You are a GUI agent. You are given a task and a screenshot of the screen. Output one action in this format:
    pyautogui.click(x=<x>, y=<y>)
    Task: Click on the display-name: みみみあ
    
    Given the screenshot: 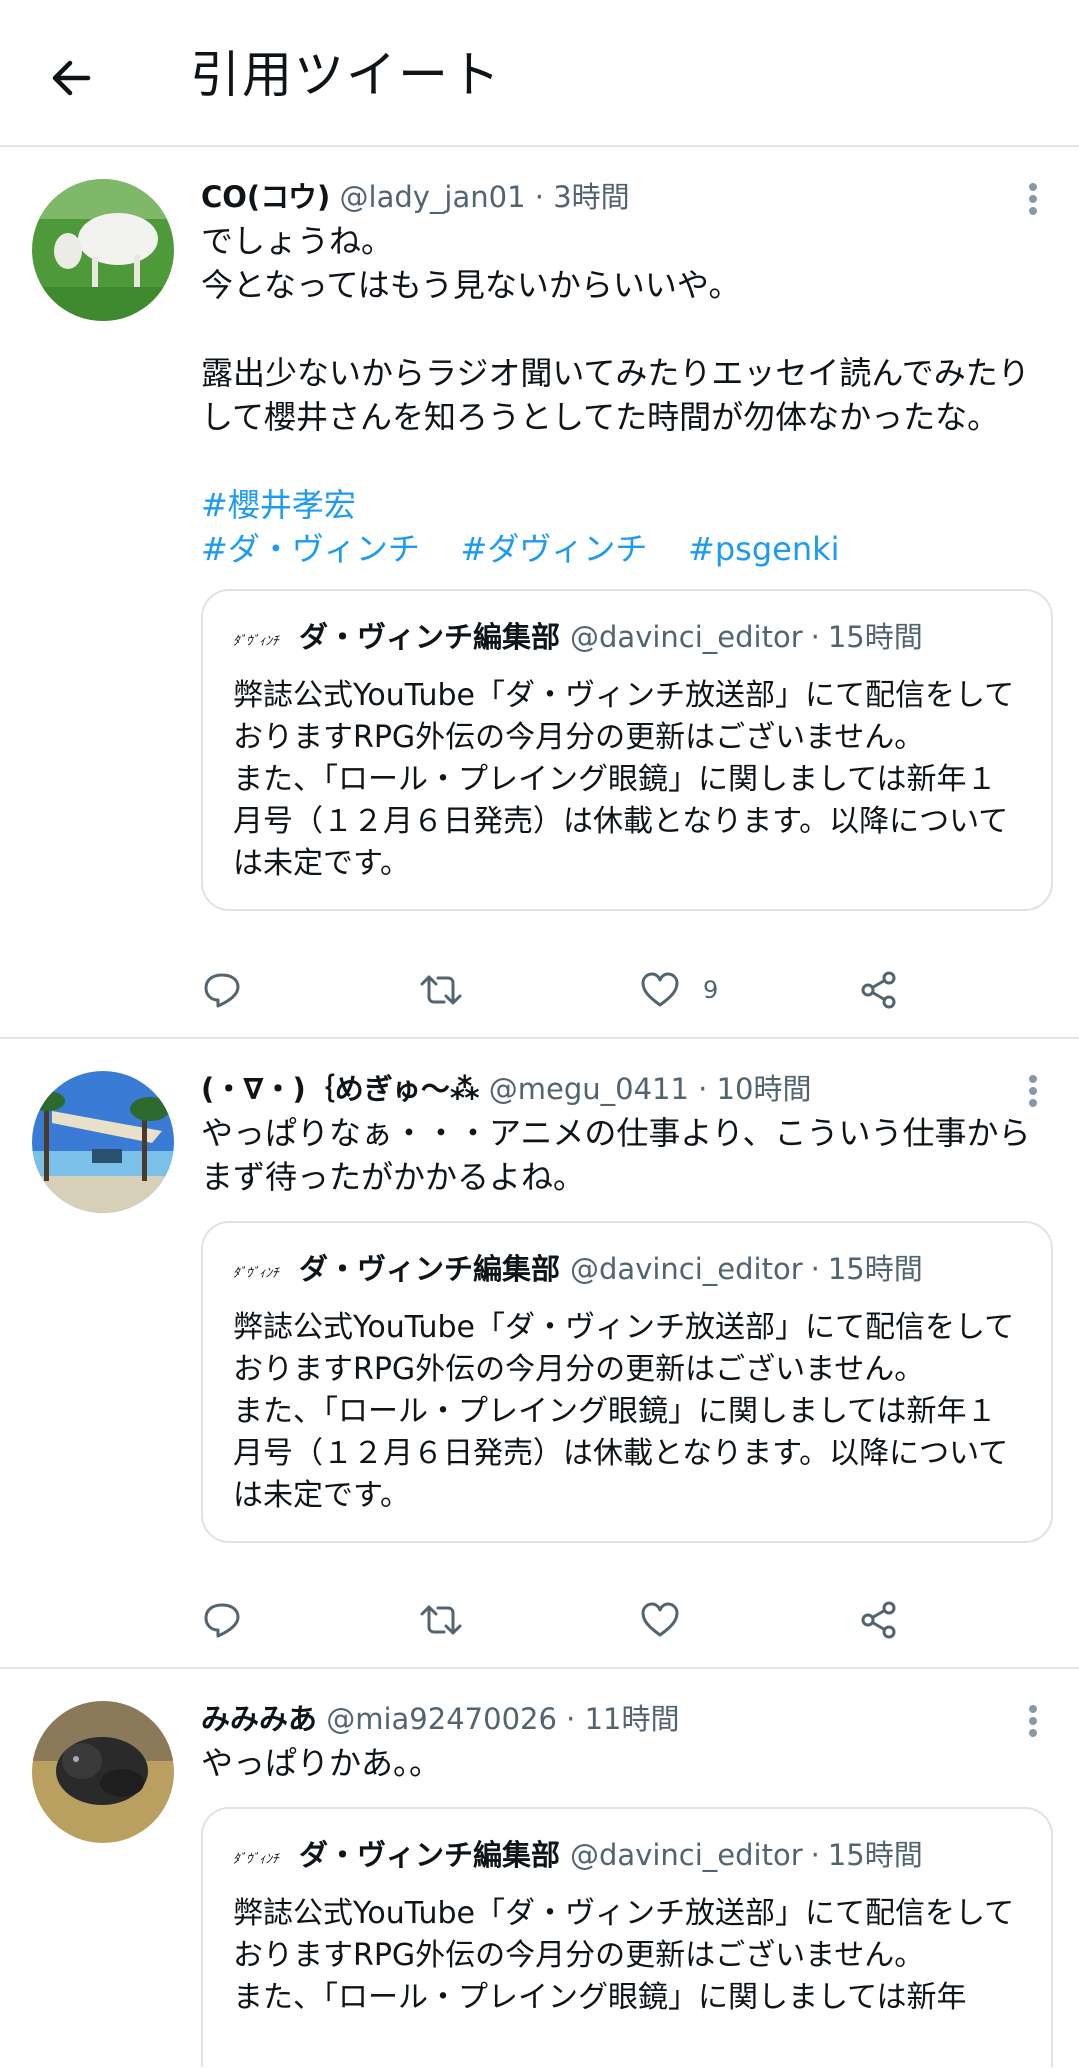 What is the action you would take?
    pyautogui.click(x=259, y=1719)
    